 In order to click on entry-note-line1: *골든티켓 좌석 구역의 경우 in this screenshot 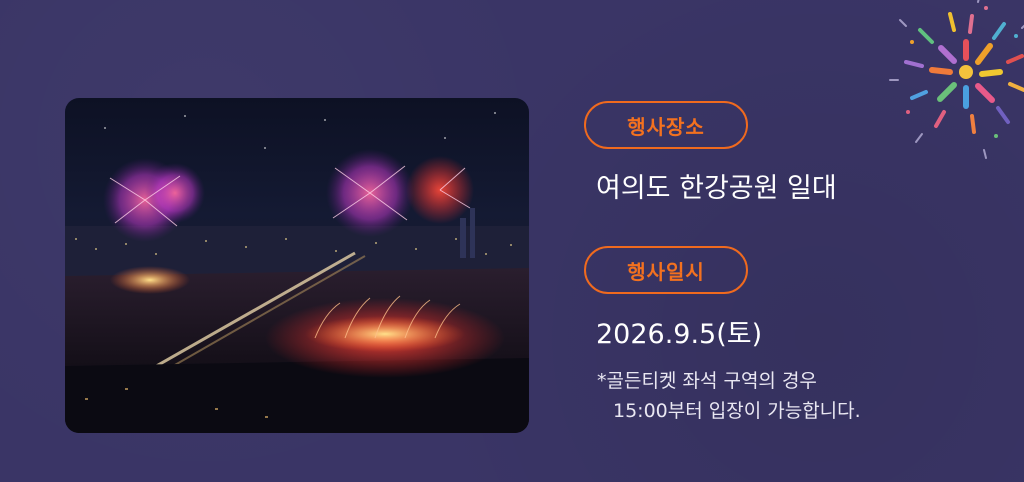, I will do `click(707, 381)`.